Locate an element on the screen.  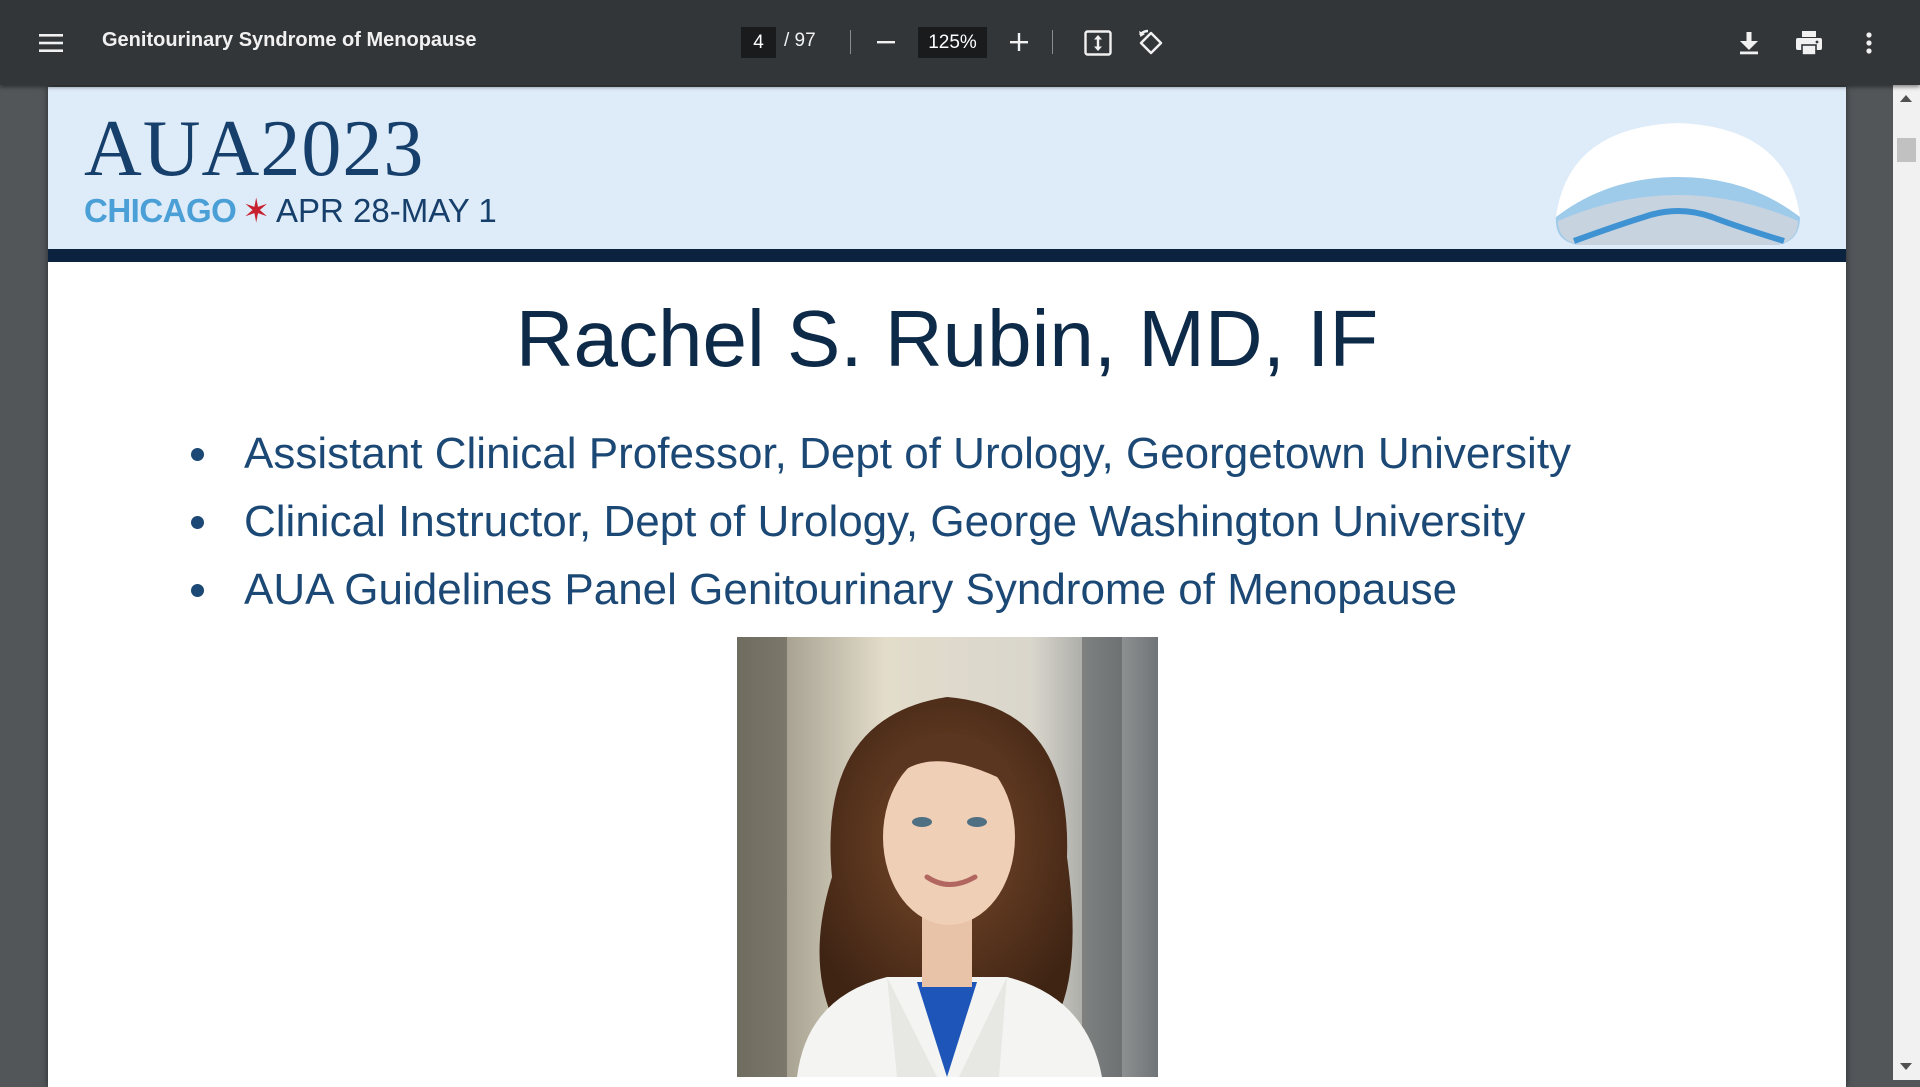
zoom-level-input is located at coordinates (952, 42).